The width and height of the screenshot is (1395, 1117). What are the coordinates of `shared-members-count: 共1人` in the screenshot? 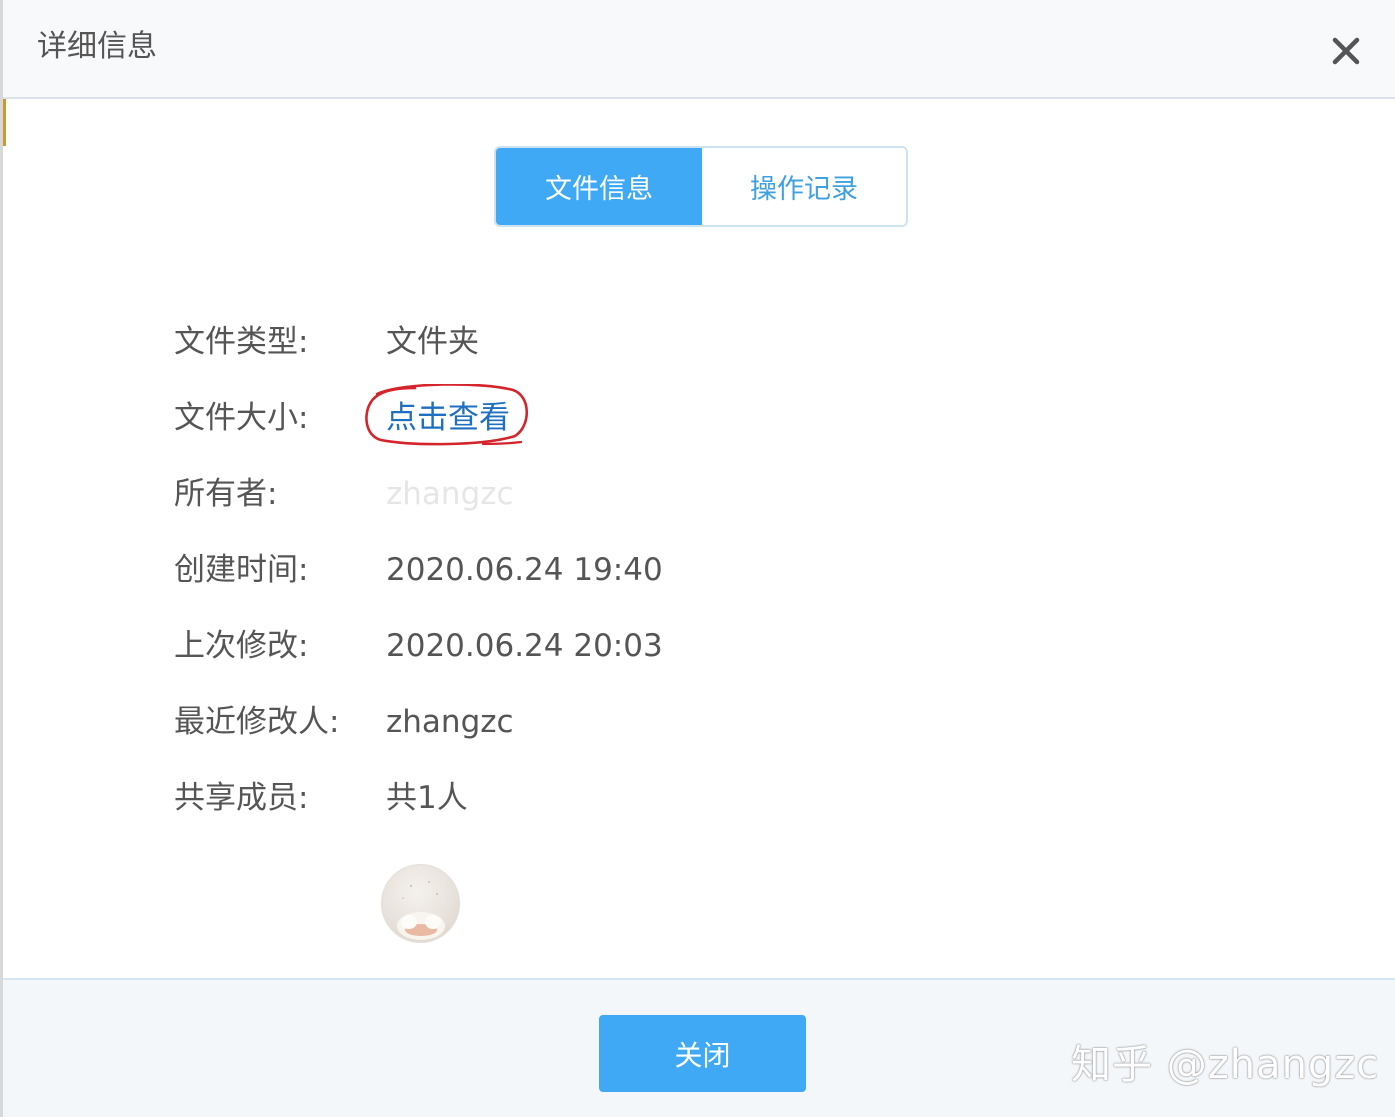 It's located at (427, 798).